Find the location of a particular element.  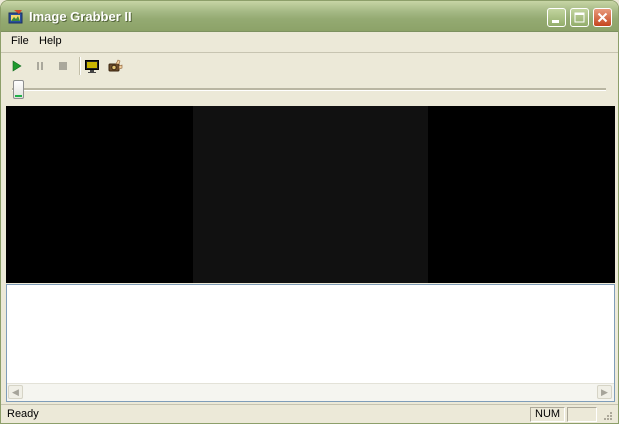

maximize-button is located at coordinates (579, 17).